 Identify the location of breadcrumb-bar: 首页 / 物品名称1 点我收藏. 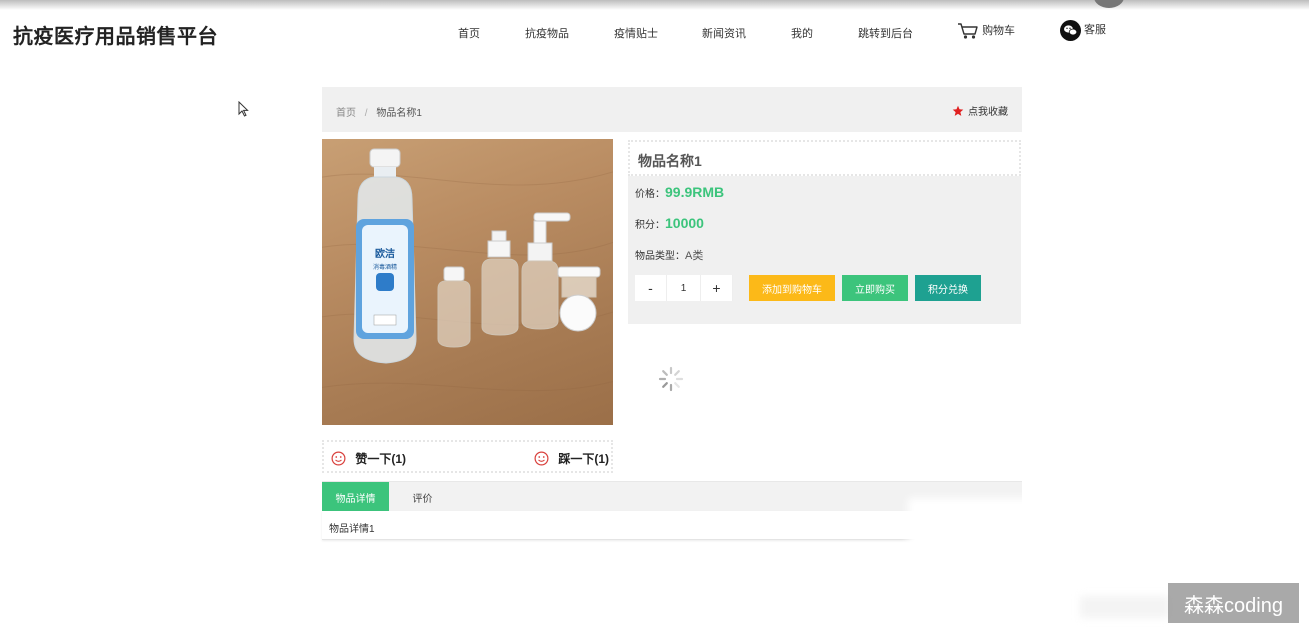
(672, 109).